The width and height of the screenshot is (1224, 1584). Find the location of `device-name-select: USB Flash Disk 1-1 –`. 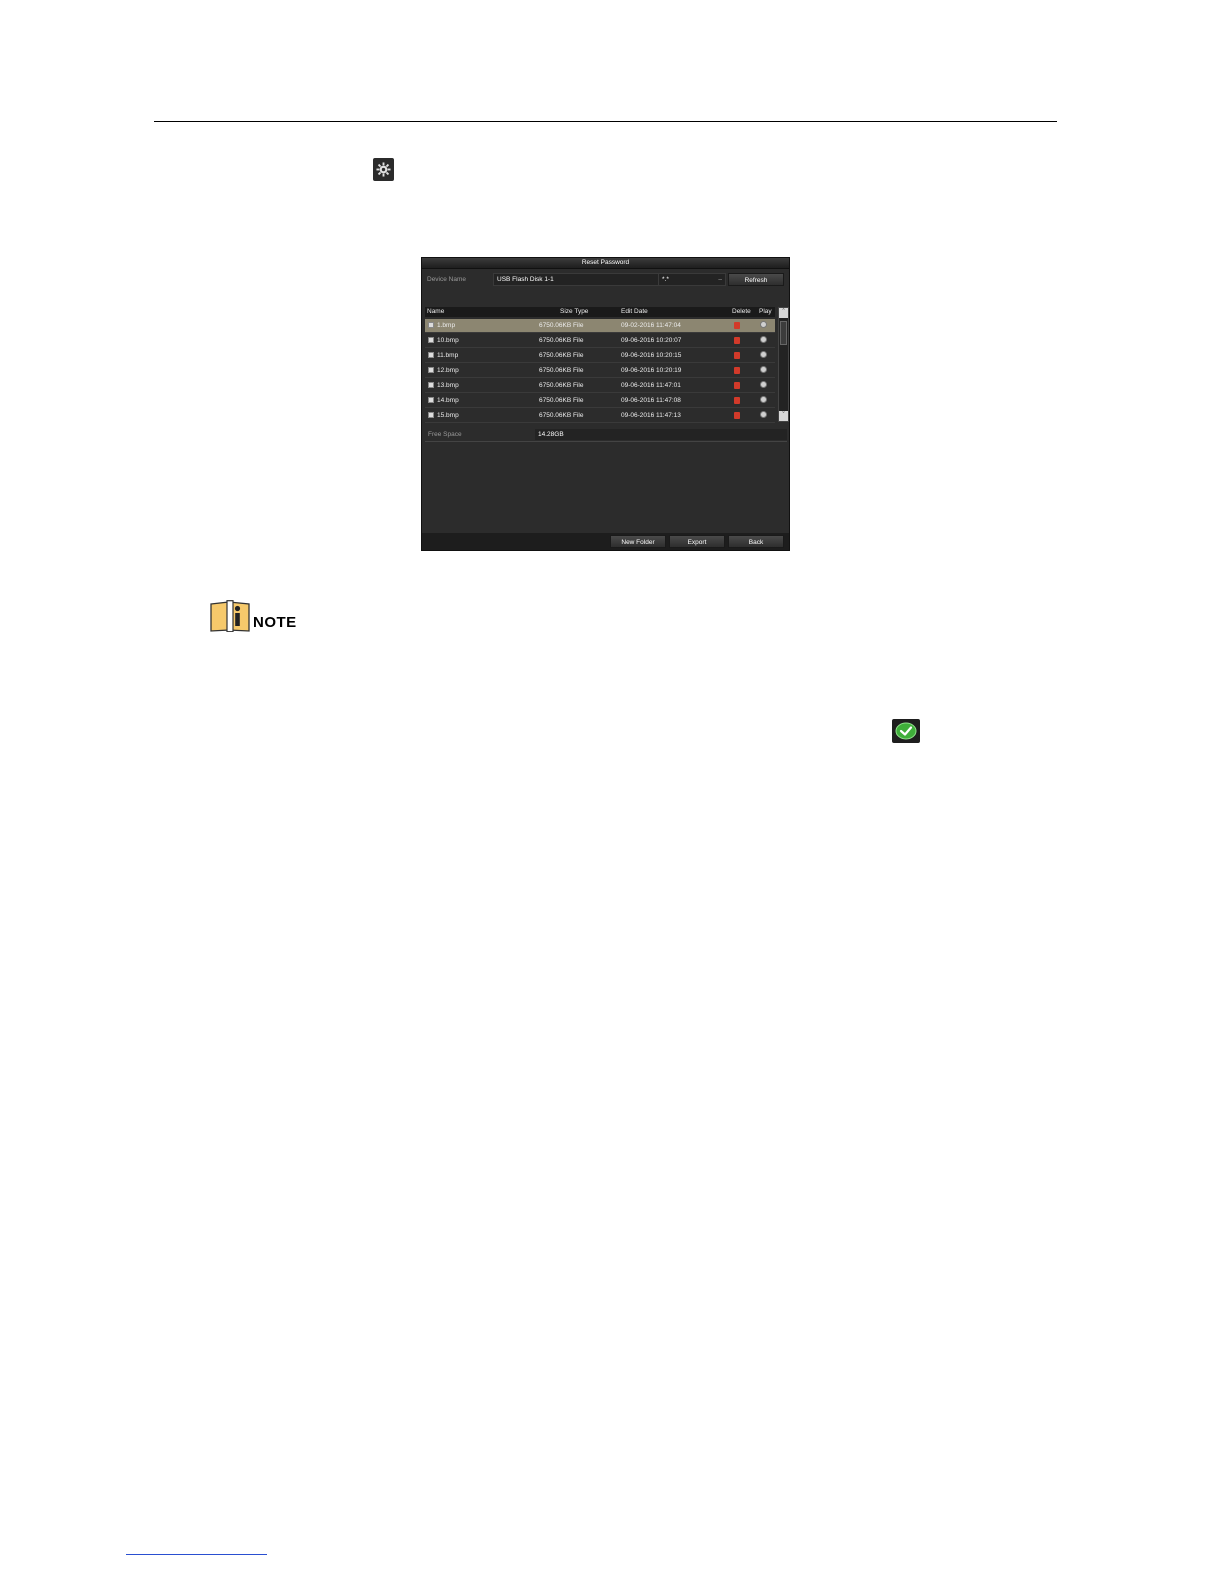

device-name-select: USB Flash Disk 1-1 – is located at coordinates (584, 279).